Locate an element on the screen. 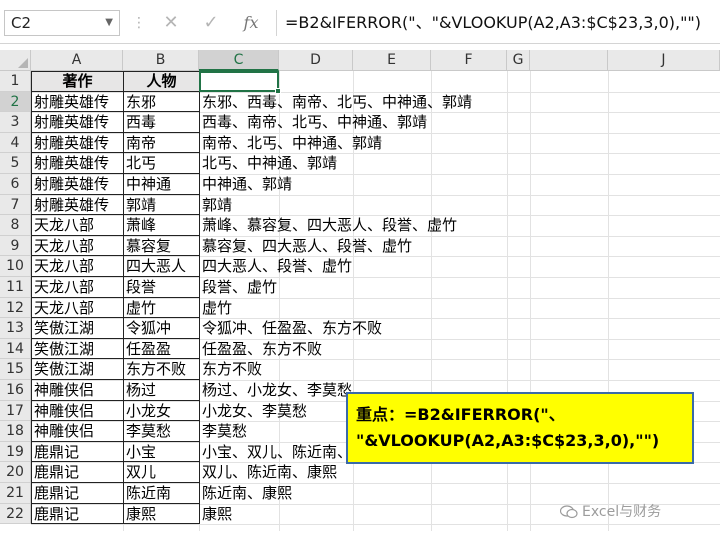 This screenshot has width=720, height=535. chevron-down-icon: ▼ is located at coordinates (109, 23).